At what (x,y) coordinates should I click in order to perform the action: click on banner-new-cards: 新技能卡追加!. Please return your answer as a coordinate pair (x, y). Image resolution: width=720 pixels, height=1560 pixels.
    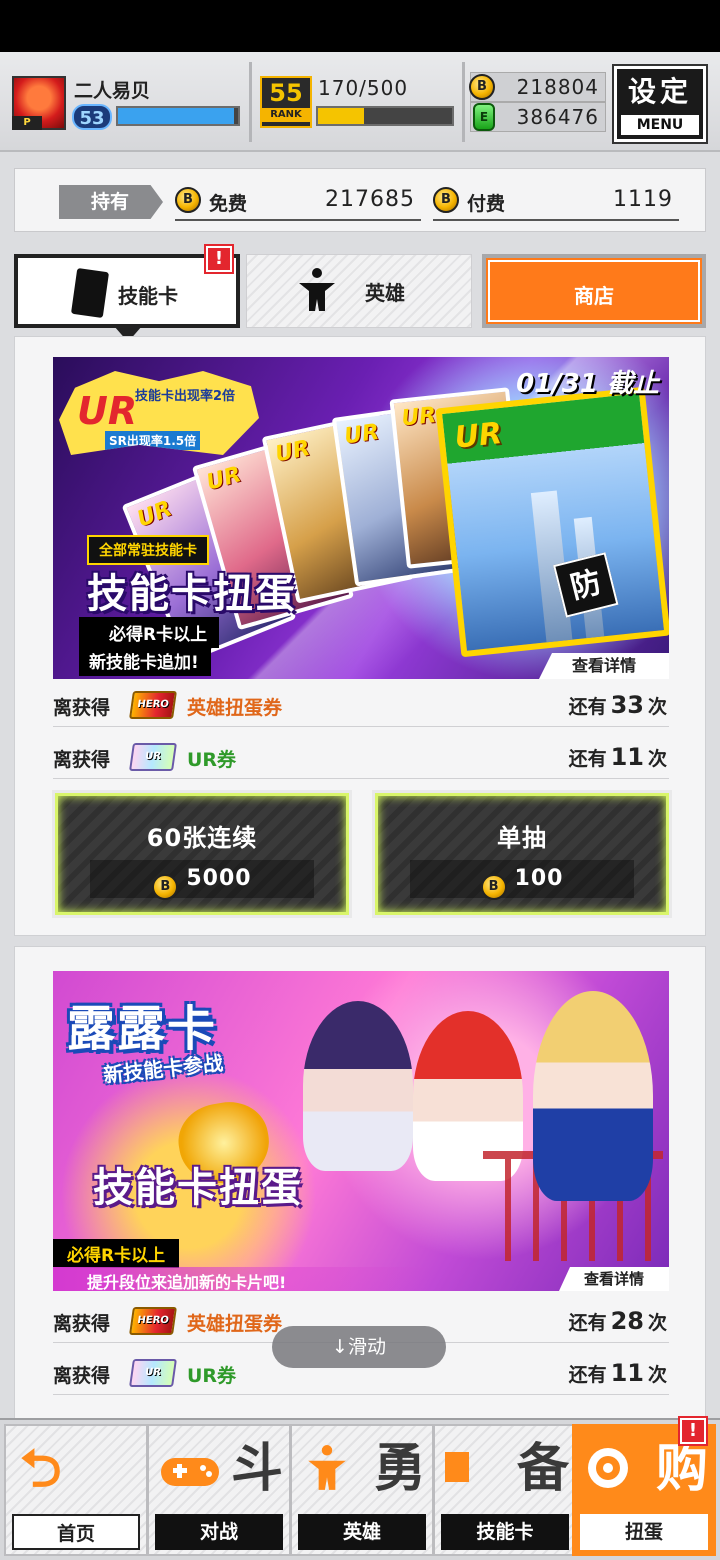
    Looking at the image, I should click on (145, 660).